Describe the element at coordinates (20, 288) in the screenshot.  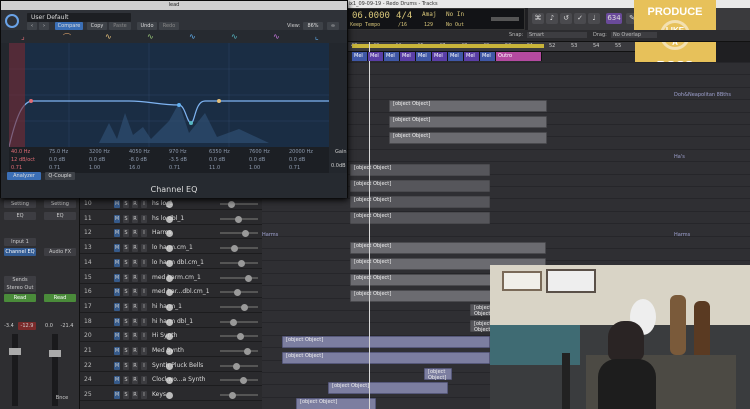
I see `output-slot: Stereo Out` at that location.